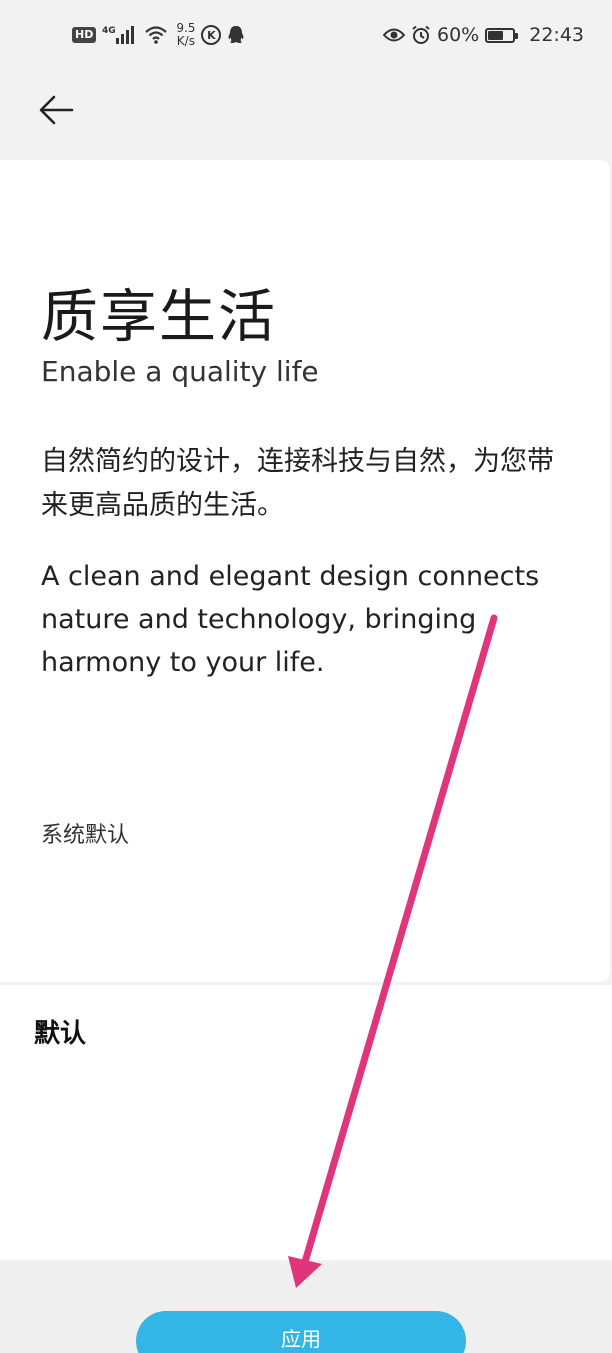  I want to click on network-type-label: 4G, so click(109, 31).